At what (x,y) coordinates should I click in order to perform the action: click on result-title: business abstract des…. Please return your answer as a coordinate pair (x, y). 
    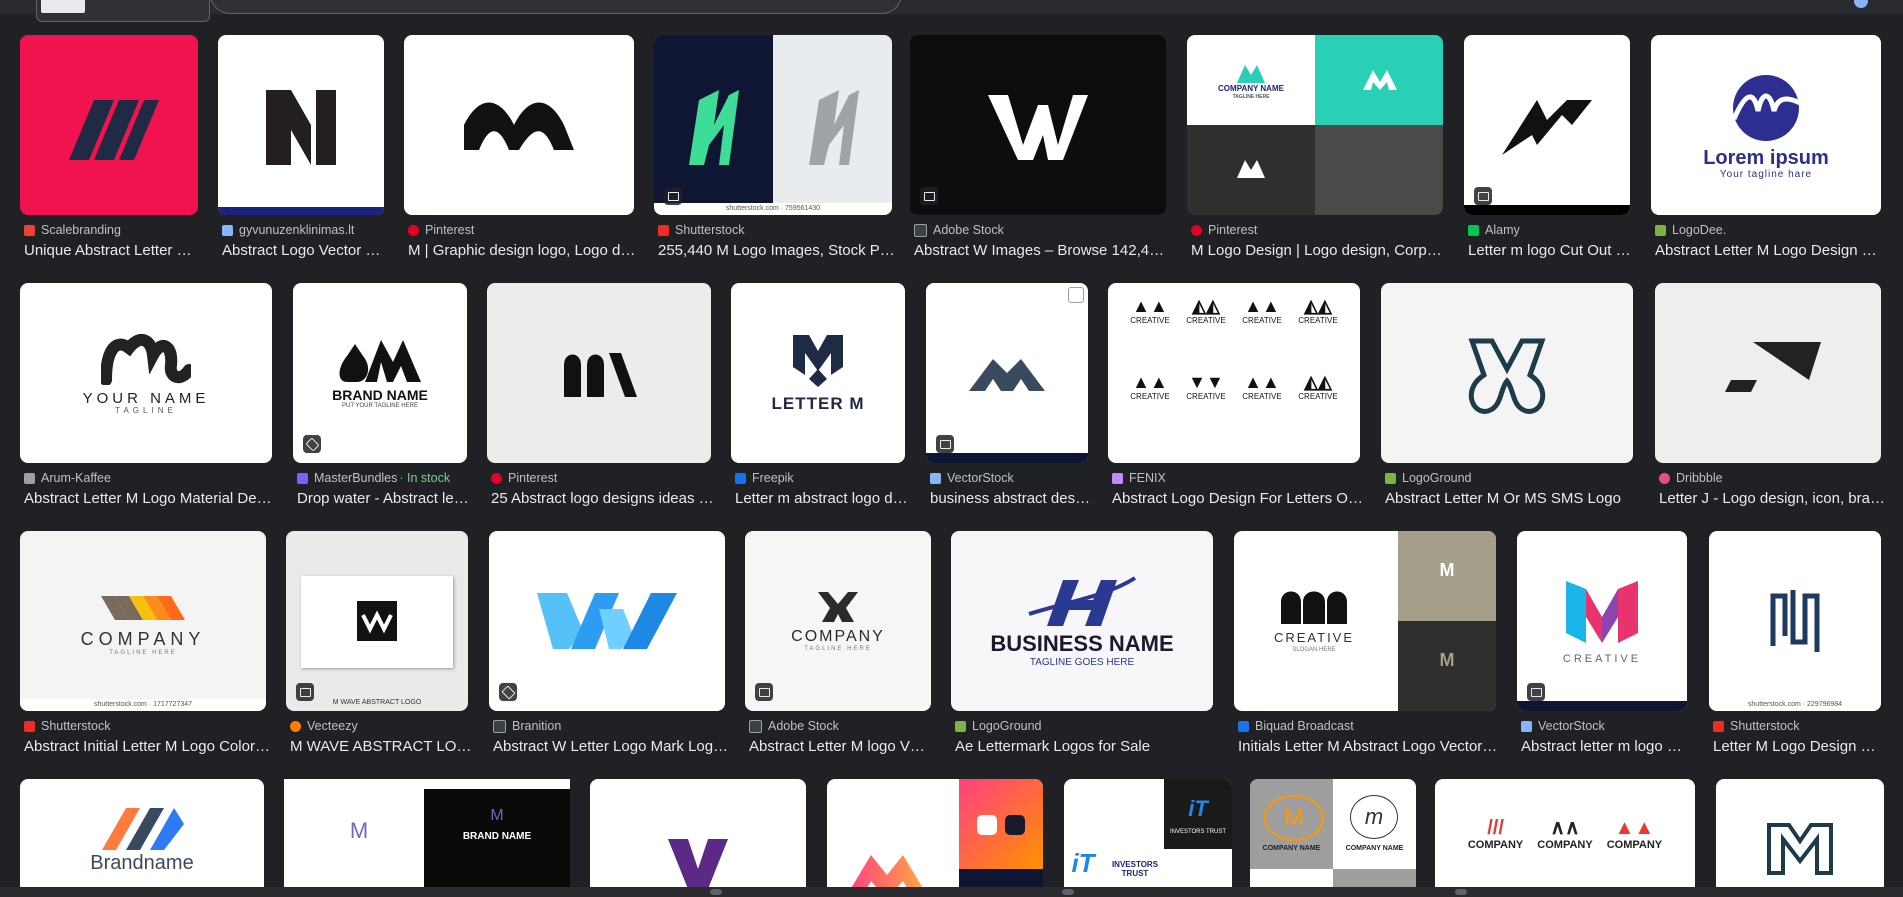
    Looking at the image, I should click on (1011, 498).